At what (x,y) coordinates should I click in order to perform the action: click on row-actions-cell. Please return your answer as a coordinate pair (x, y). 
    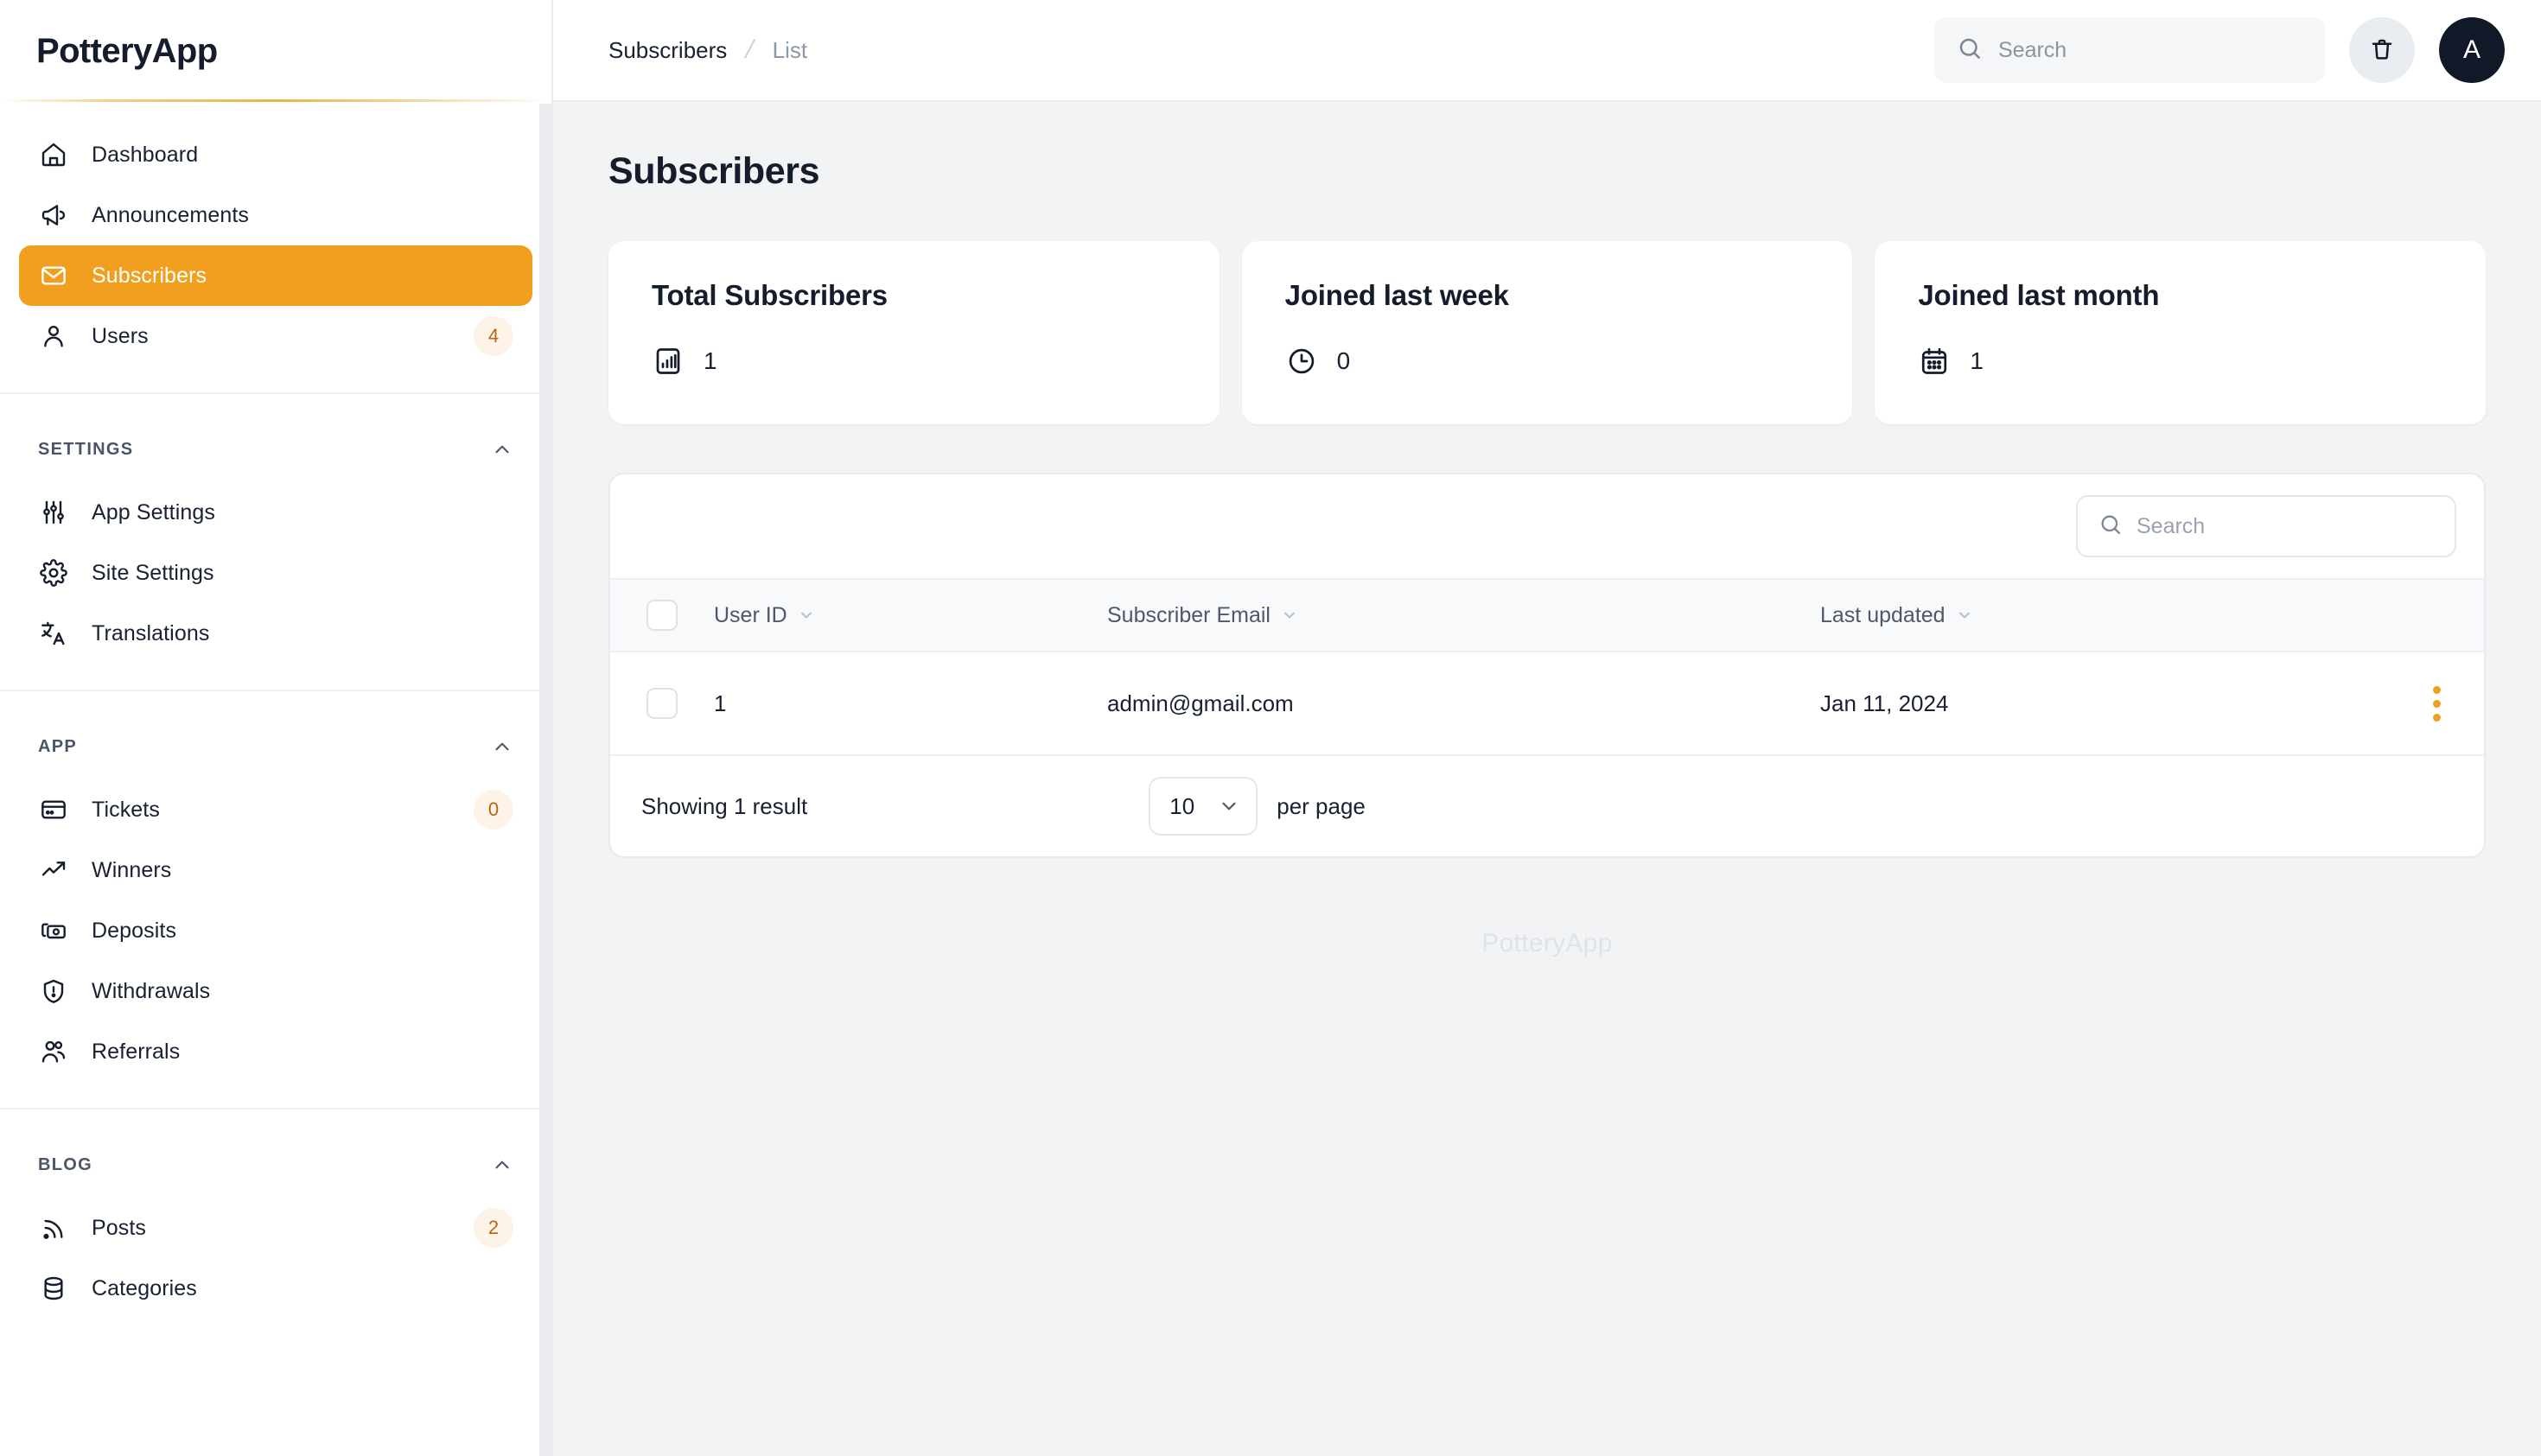
    Looking at the image, I should click on (2436, 703).